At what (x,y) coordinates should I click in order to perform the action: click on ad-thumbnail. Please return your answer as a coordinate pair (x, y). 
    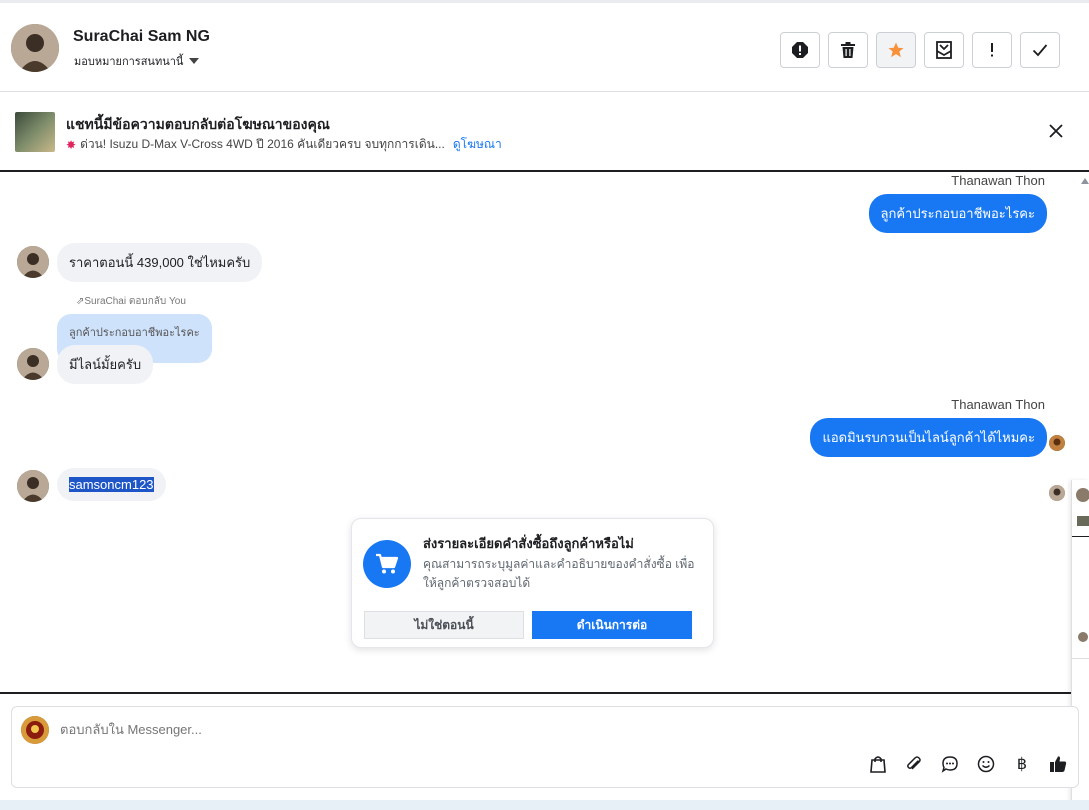
    Looking at the image, I should click on (35, 132).